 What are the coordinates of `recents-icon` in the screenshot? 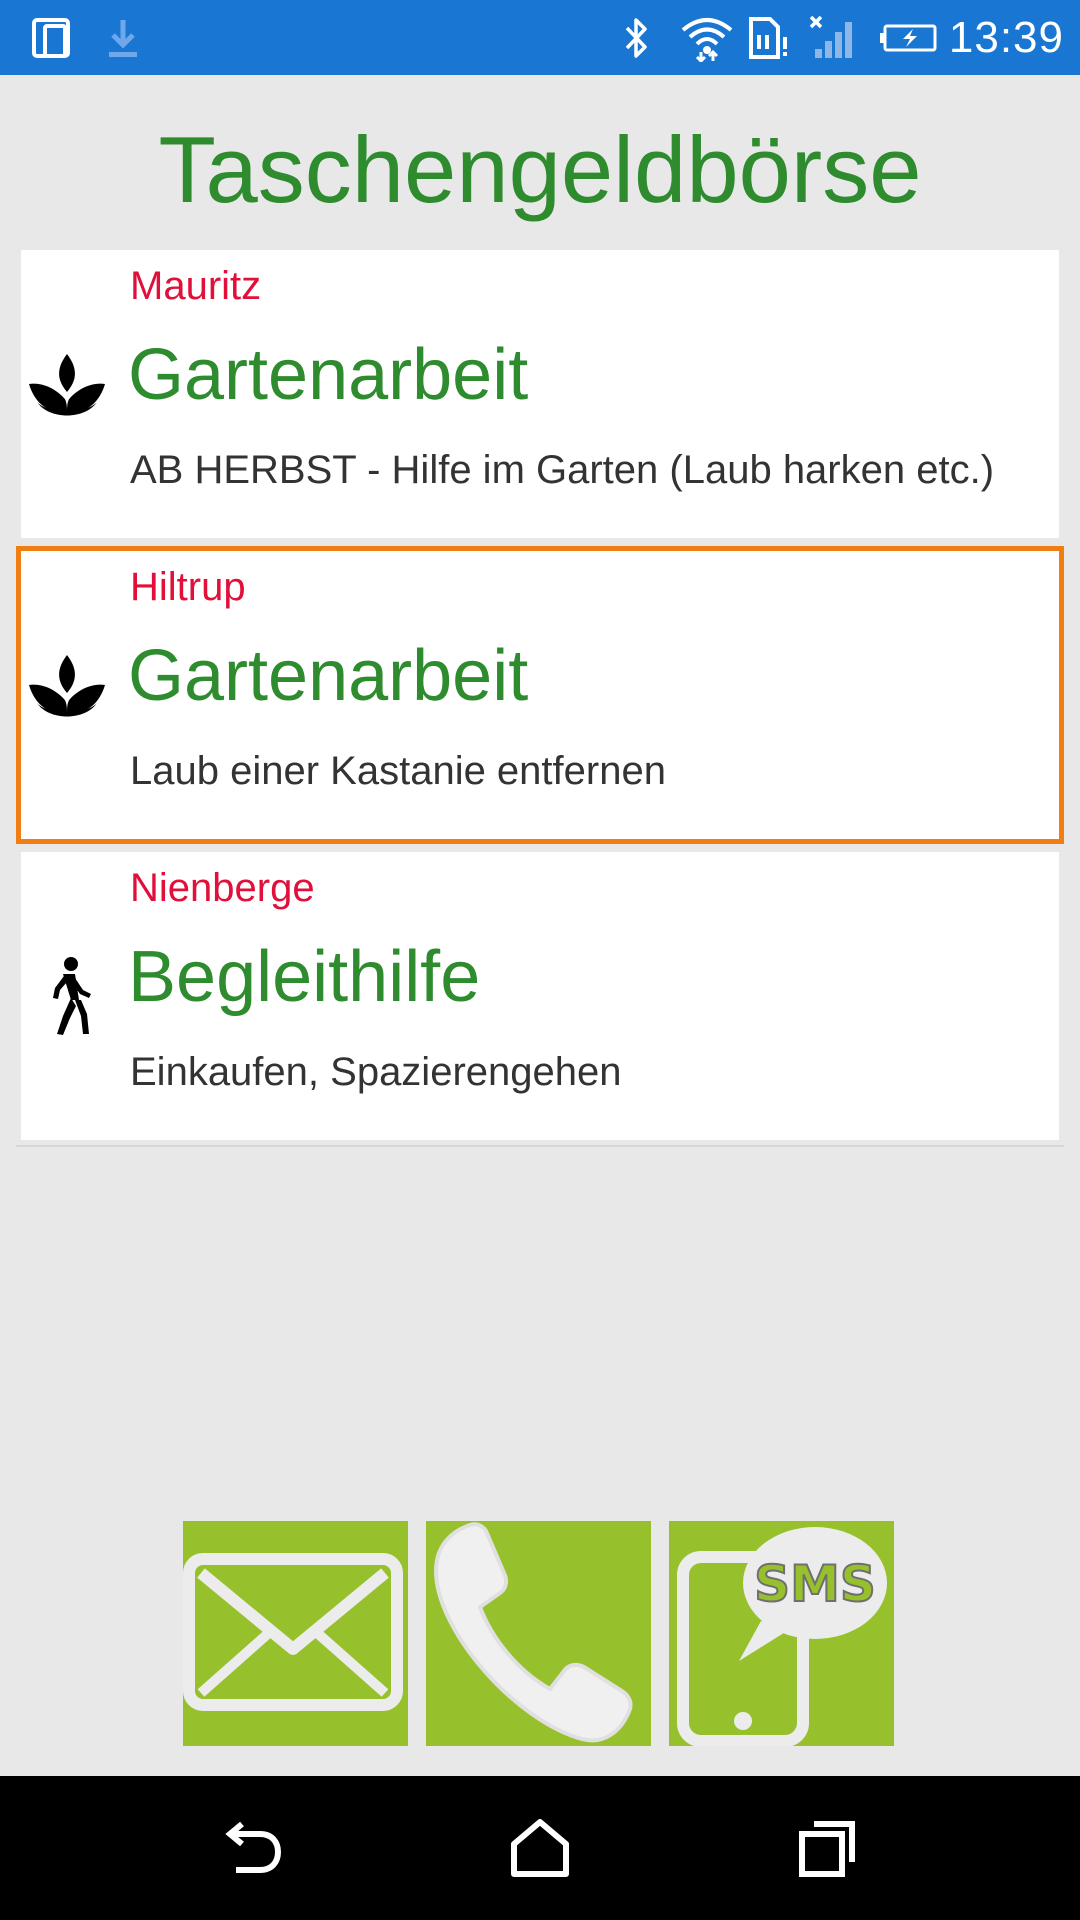 It's located at (827, 1849).